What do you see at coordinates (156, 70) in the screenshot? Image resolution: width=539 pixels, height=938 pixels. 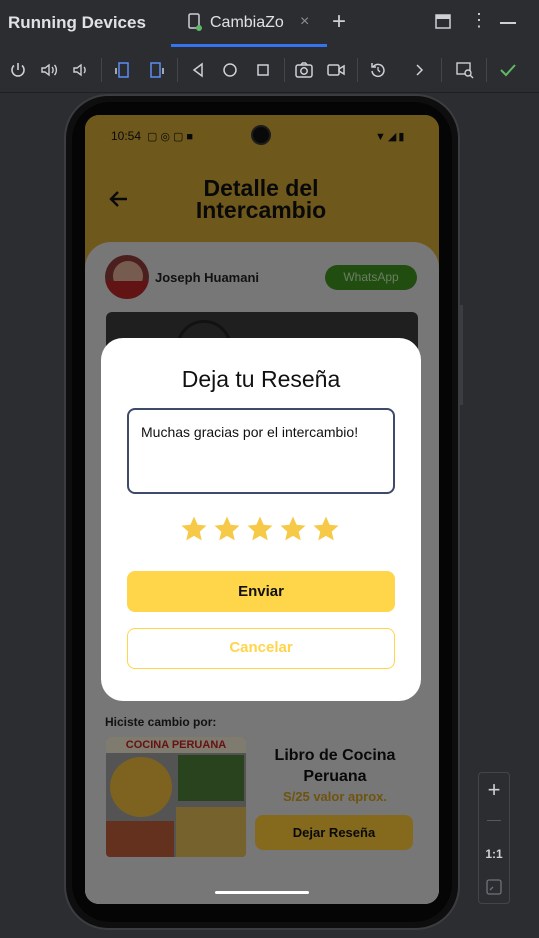 I see `rotate-right-icon` at bounding box center [156, 70].